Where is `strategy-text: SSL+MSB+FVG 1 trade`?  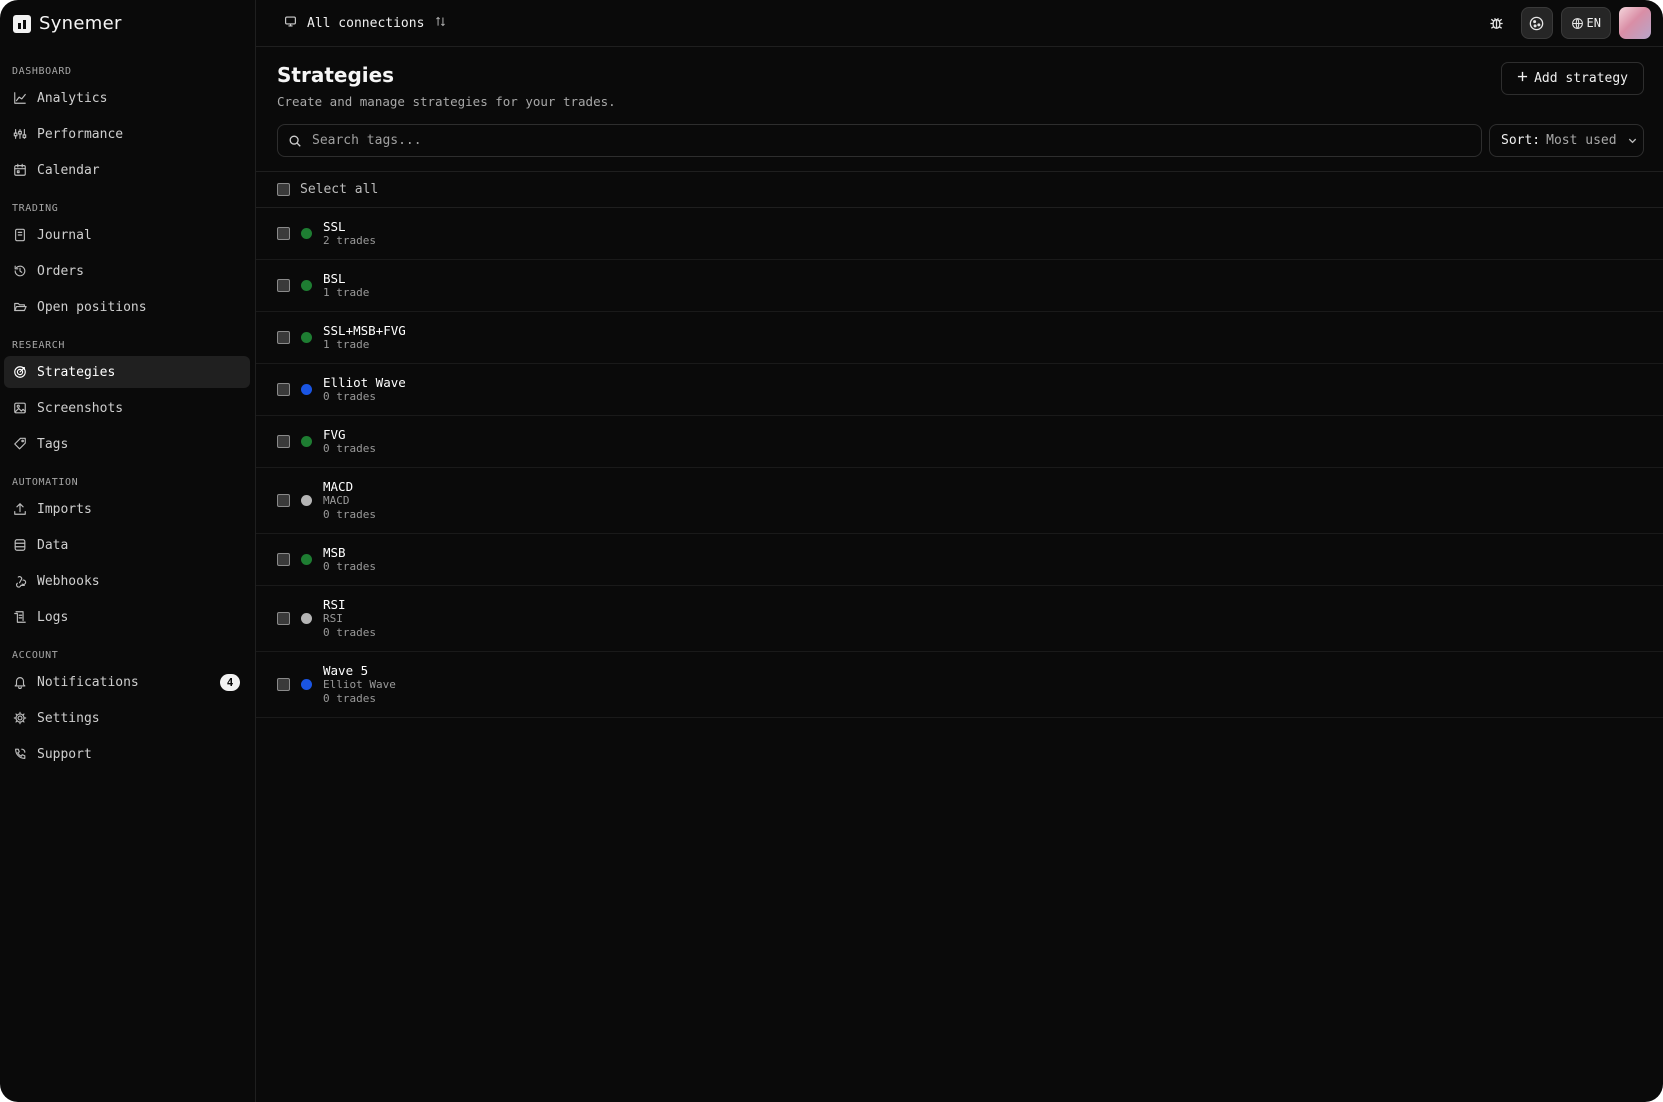 strategy-text: SSL+MSB+FVG 1 trade is located at coordinates (364, 337).